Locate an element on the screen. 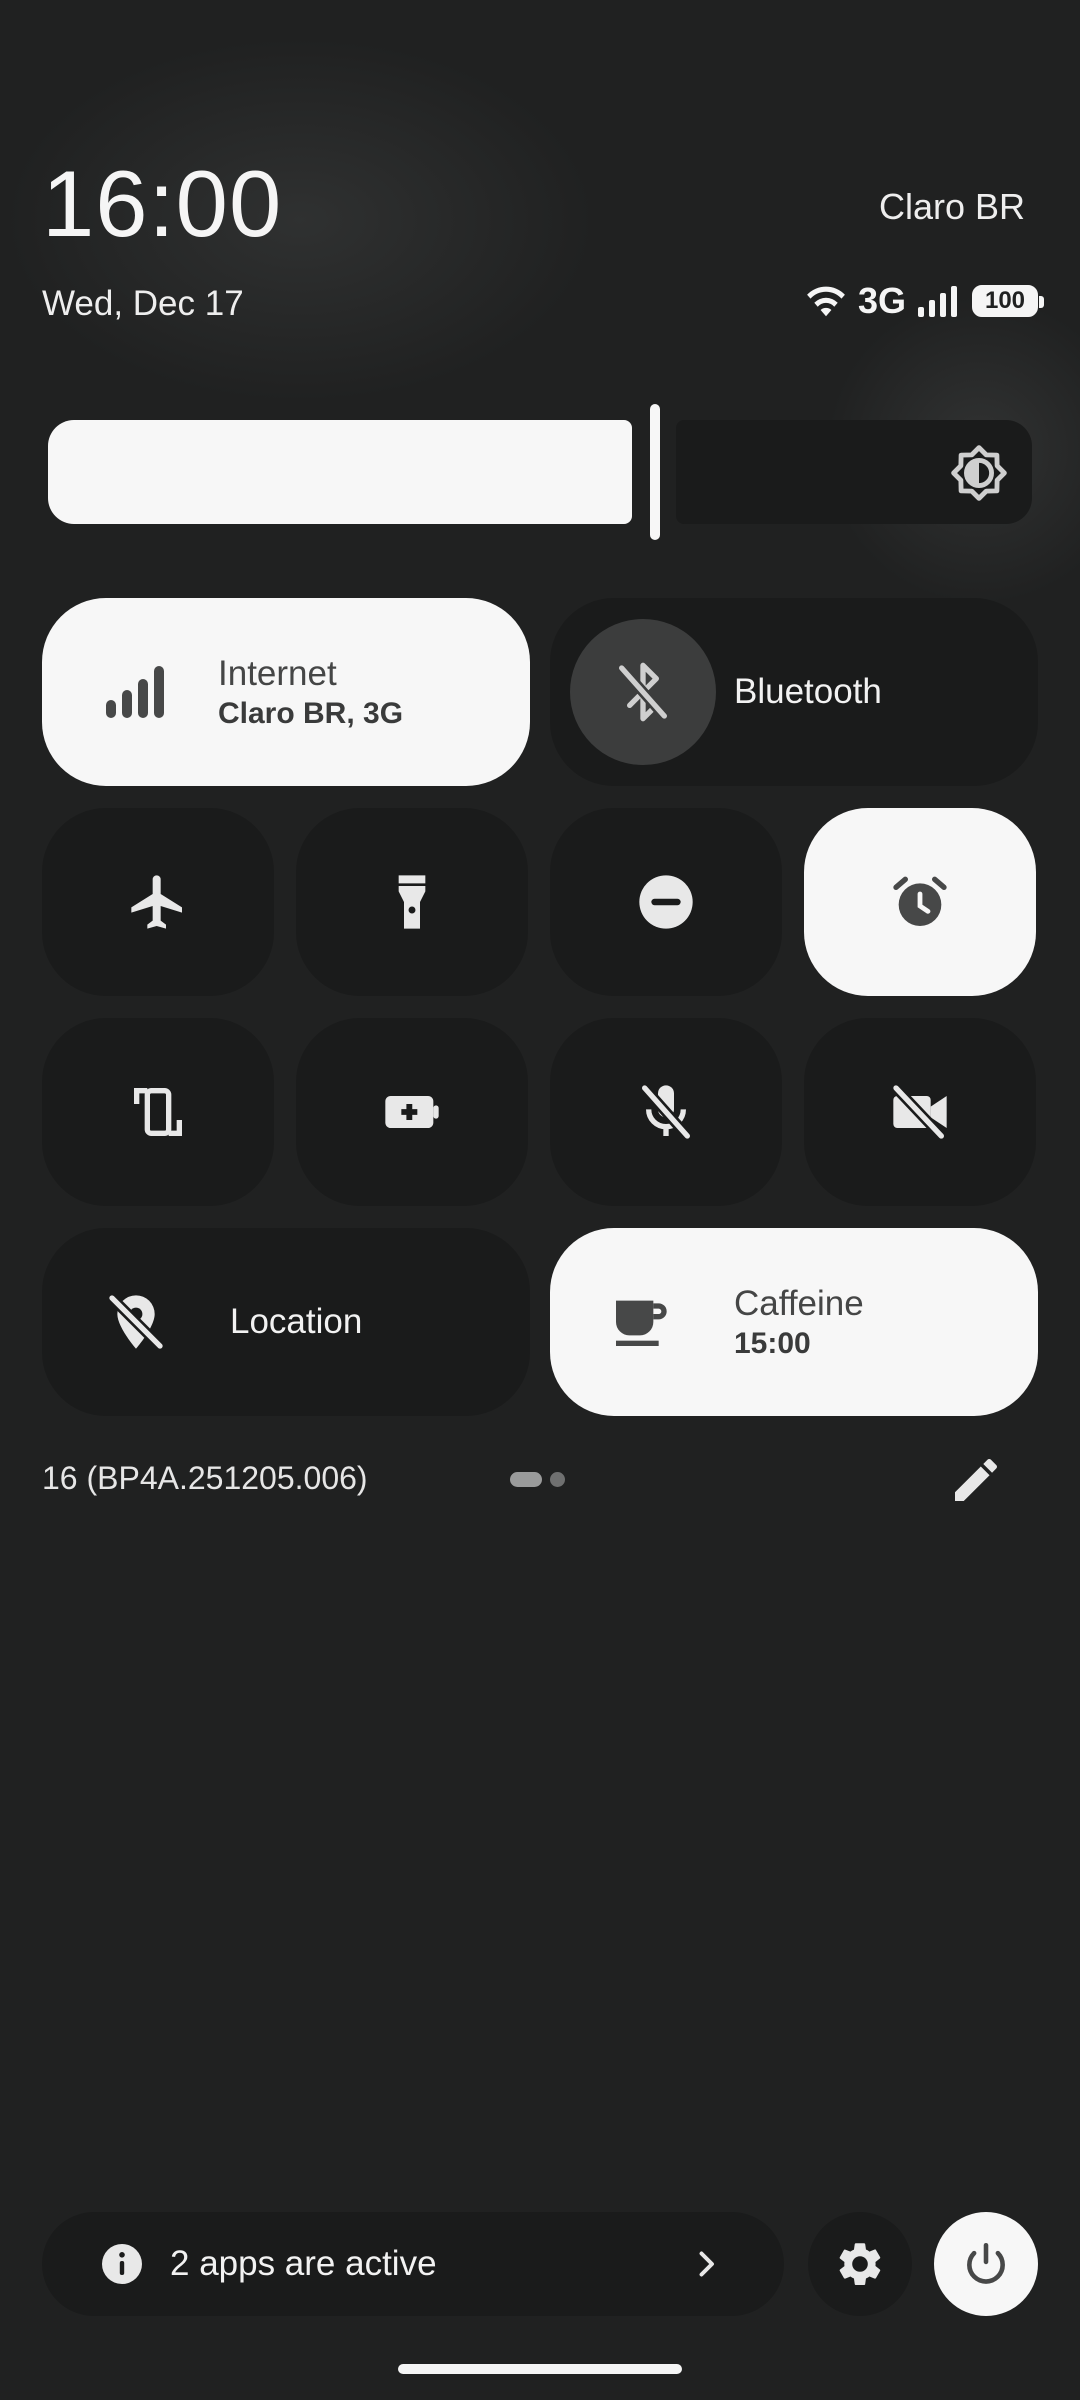 The width and height of the screenshot is (1080, 2400). power-icon is located at coordinates (986, 2263).